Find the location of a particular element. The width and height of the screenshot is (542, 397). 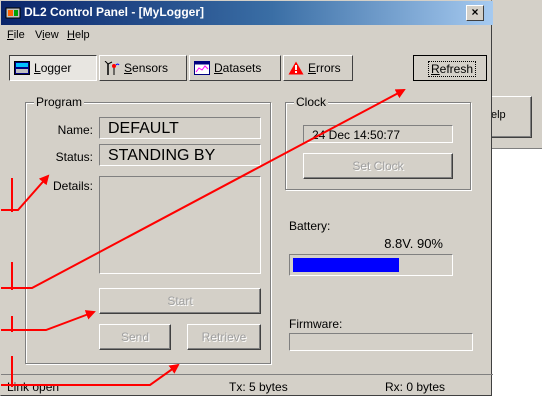

arrow-to-retrieve is located at coordinates (90, 374).